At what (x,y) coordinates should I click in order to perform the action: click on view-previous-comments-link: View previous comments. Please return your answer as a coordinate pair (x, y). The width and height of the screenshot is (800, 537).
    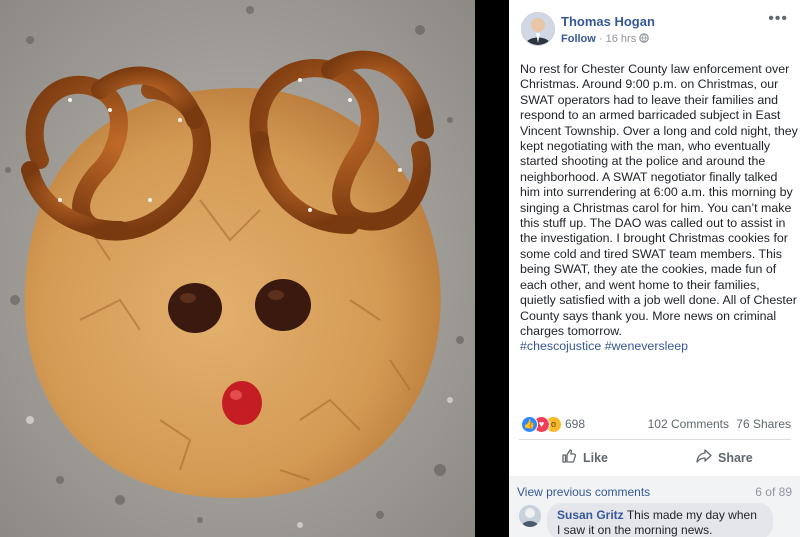
    Looking at the image, I should click on (583, 492).